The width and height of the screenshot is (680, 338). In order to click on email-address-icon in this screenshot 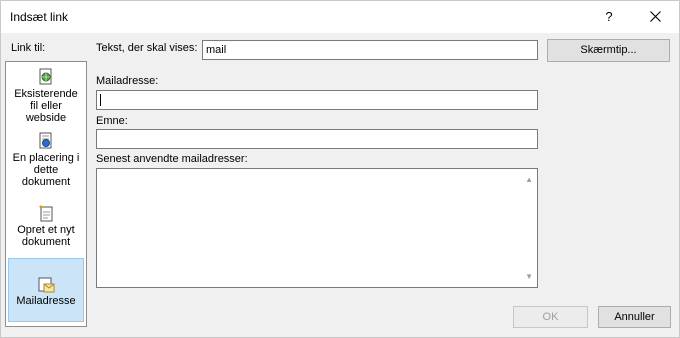, I will do `click(46, 285)`.